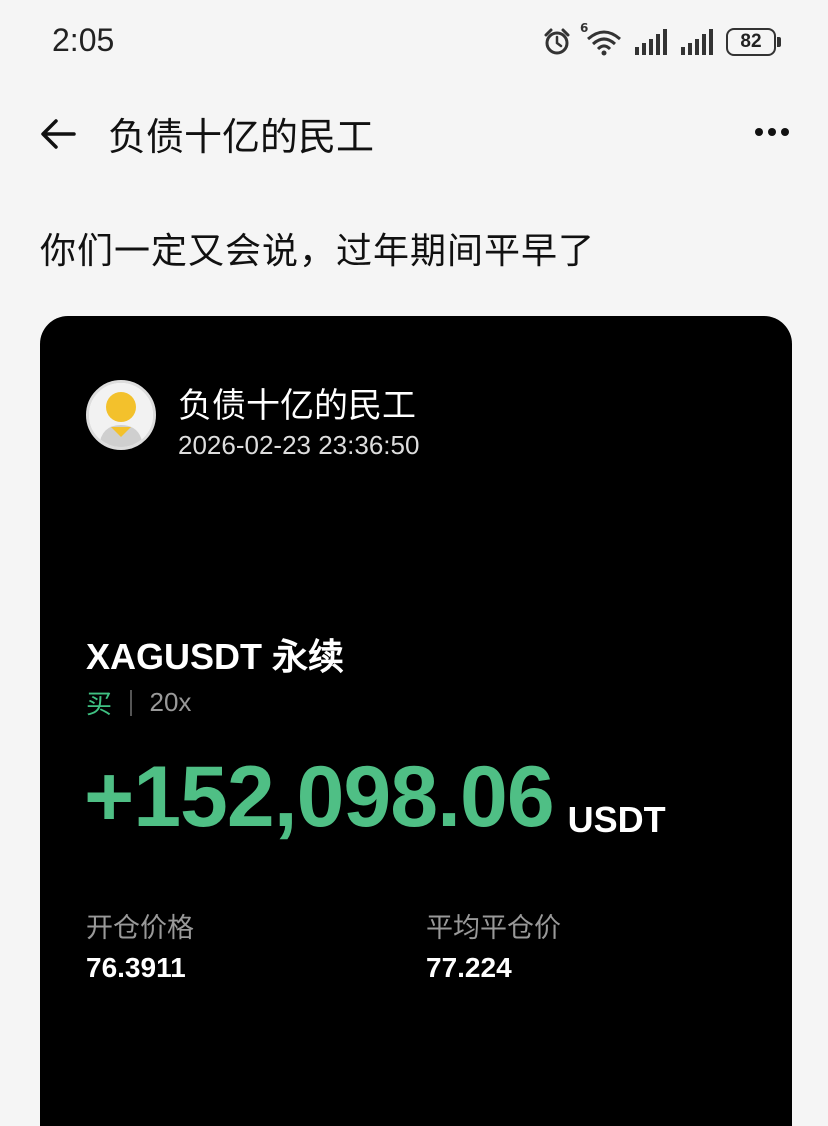 The height and width of the screenshot is (1126, 828). What do you see at coordinates (557, 42) in the screenshot?
I see `alarm-icon` at bounding box center [557, 42].